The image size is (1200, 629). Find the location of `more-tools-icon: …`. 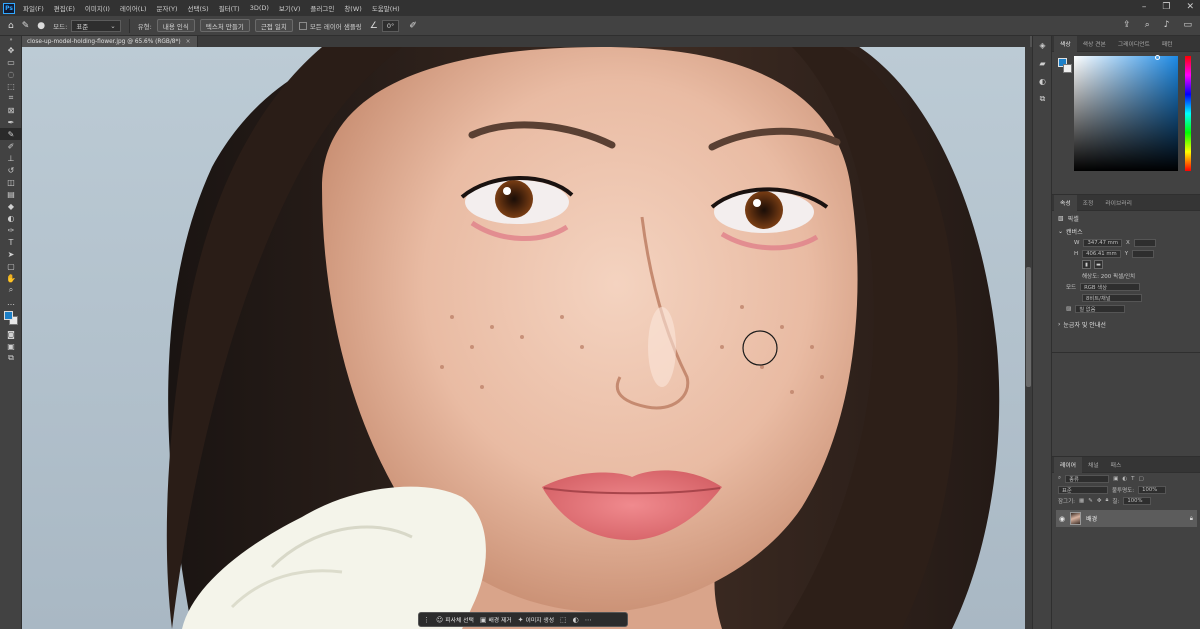

more-tools-icon: … is located at coordinates (11, 302).